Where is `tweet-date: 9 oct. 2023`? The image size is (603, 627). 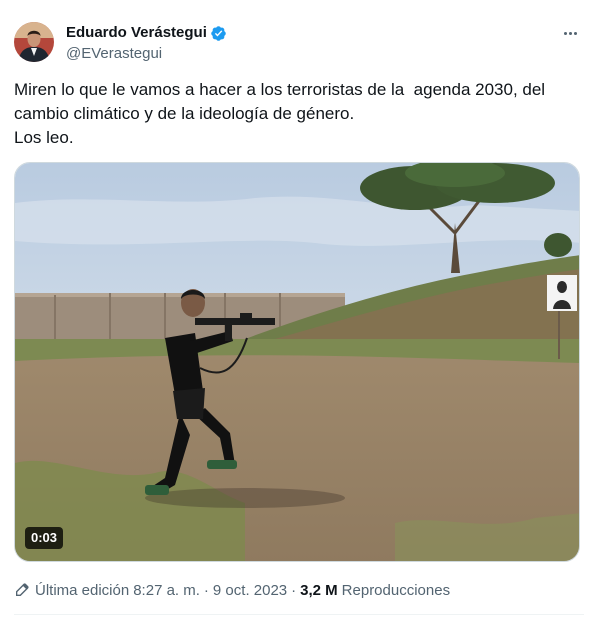 tweet-date: 9 oct. 2023 is located at coordinates (250, 590).